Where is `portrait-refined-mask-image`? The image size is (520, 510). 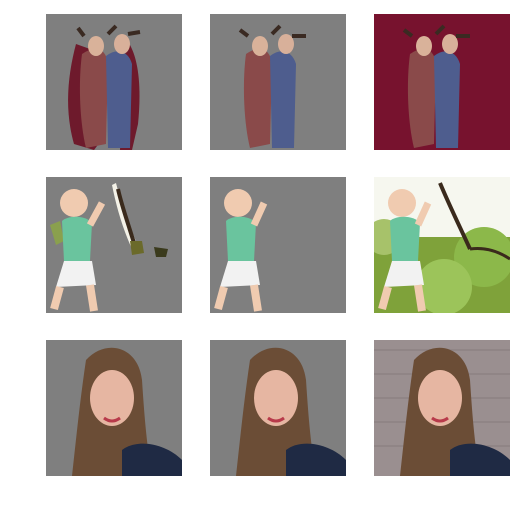
portrait-refined-mask-image is located at coordinates (278, 408).